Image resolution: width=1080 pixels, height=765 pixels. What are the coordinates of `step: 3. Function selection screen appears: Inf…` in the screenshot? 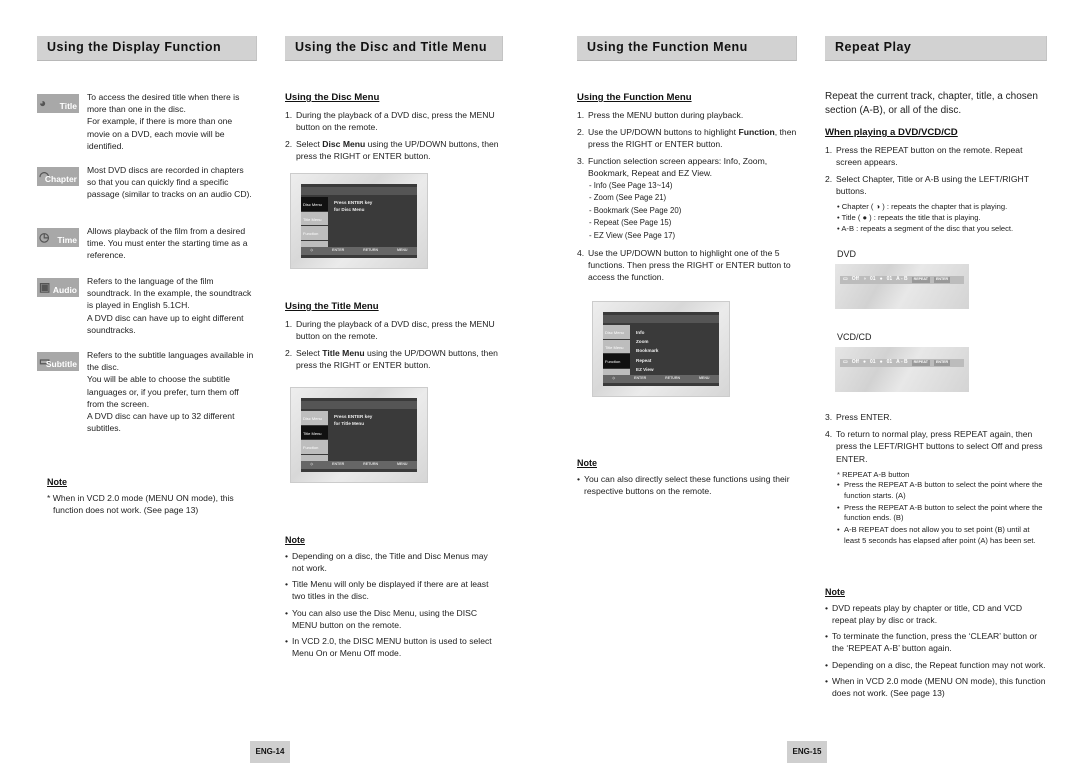 It's located at (672, 167).